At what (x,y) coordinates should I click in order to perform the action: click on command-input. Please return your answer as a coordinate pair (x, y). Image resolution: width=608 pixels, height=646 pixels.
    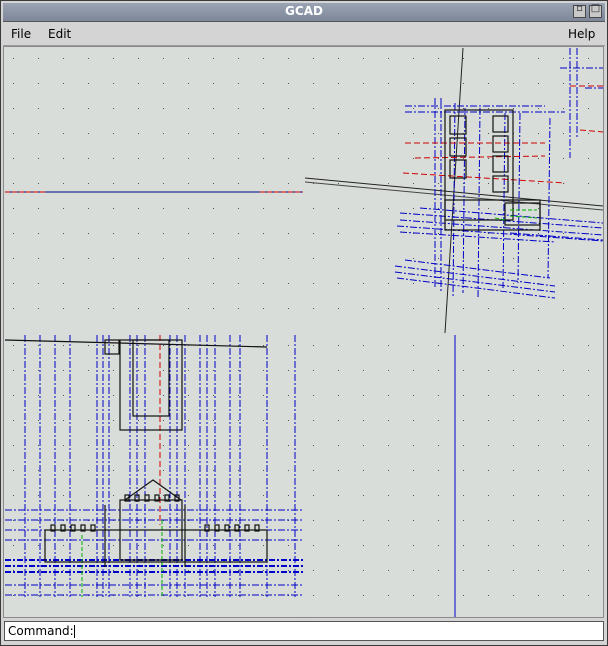
    Looking at the image, I should click on (74, 631).